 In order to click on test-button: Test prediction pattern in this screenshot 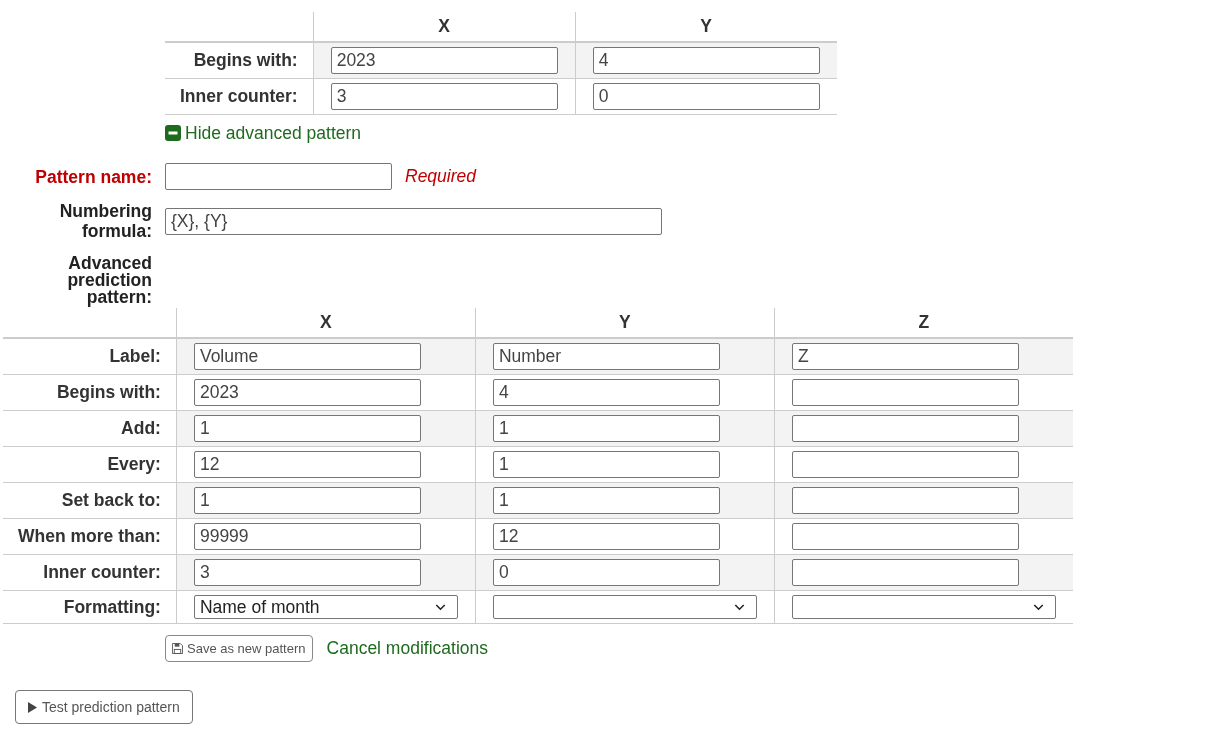, I will do `click(104, 707)`.